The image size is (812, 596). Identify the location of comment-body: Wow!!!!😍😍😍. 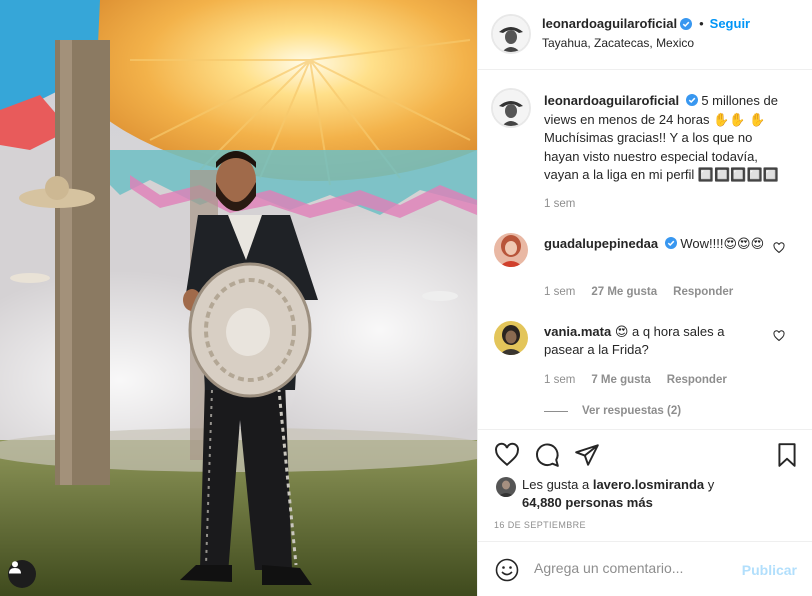
(722, 243).